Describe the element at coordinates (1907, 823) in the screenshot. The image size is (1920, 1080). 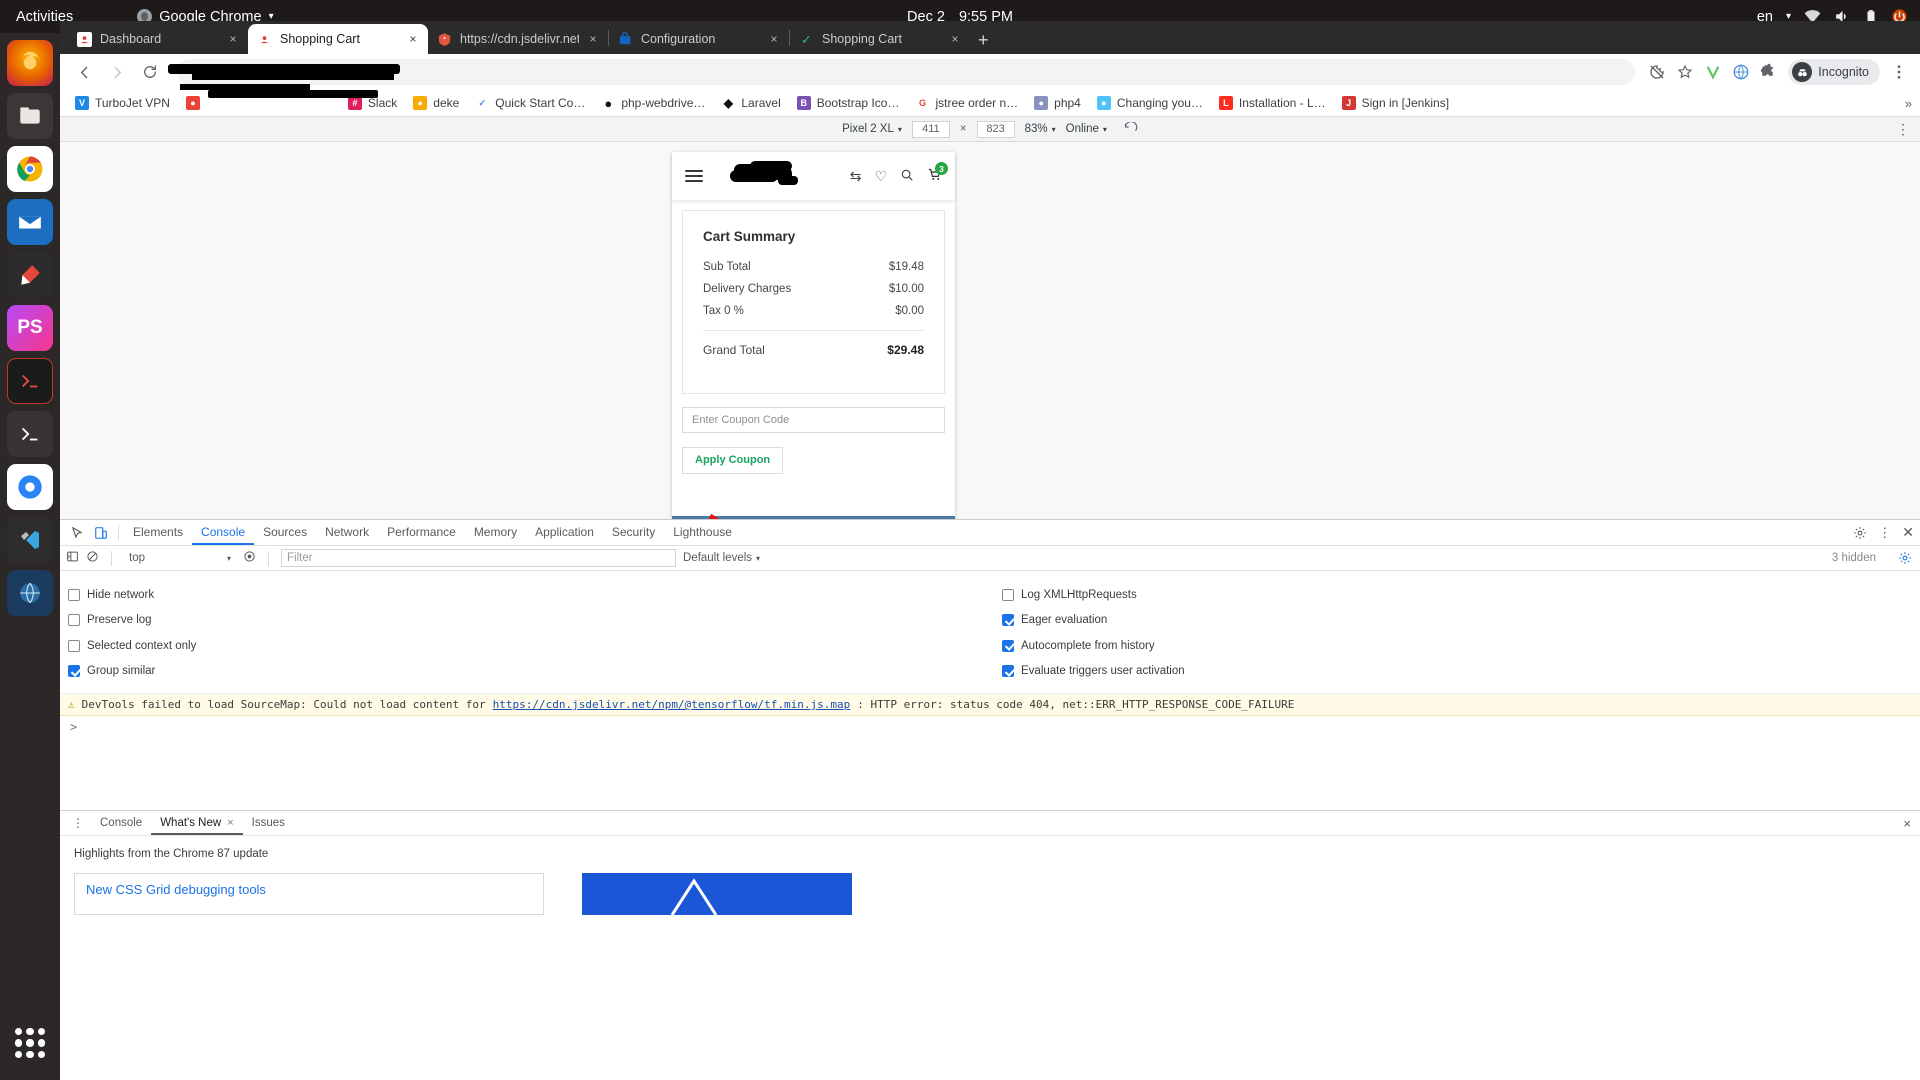
I see `drawer-close-icon: ×` at that location.